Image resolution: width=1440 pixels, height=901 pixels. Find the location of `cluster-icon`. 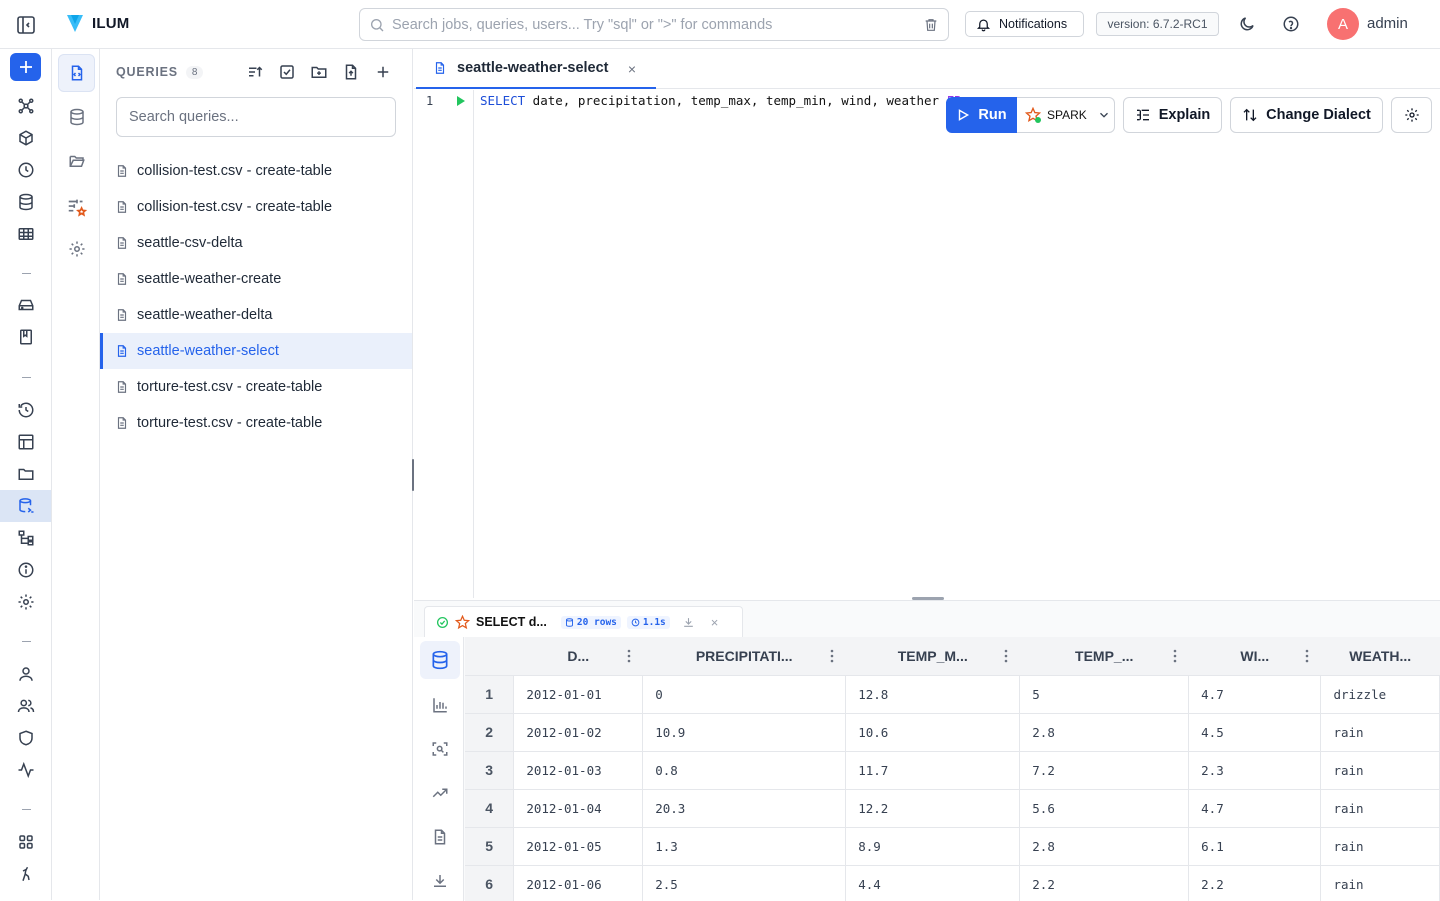

cluster-icon is located at coordinates (26, 106).